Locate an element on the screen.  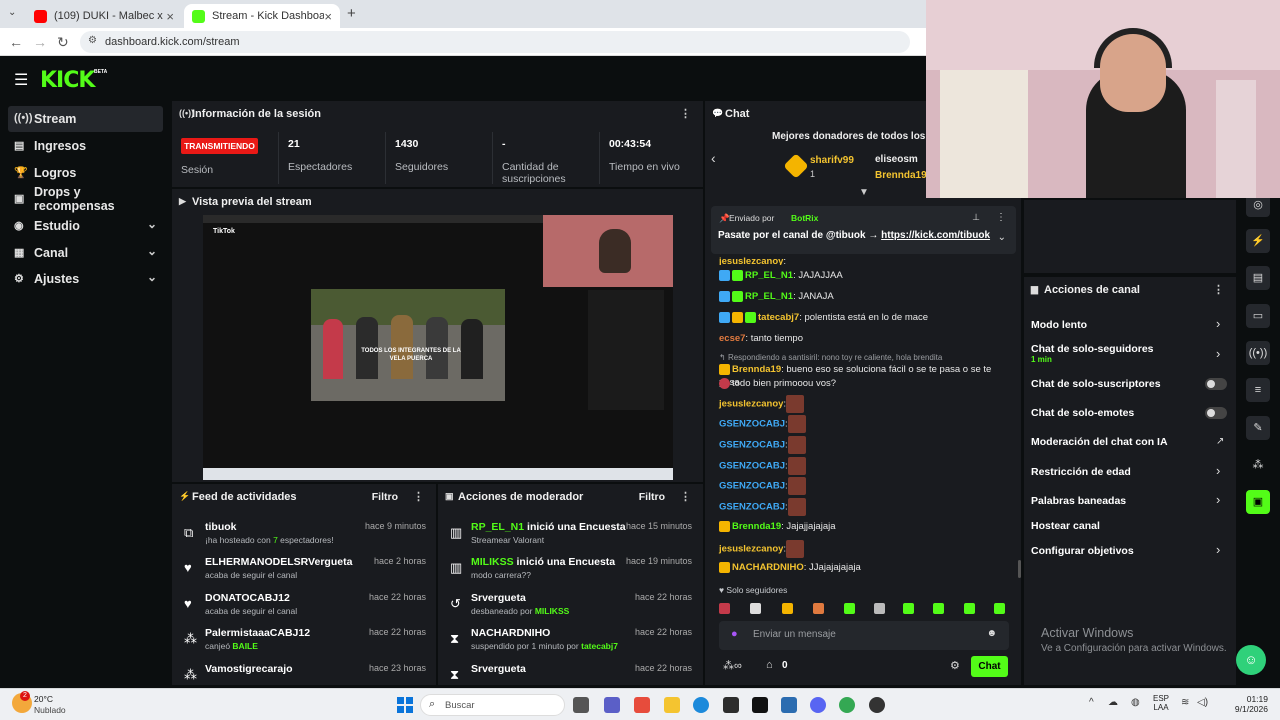
chat-message-input: ● Enviar un mensaje ☻ is located at coordinates (864, 635).